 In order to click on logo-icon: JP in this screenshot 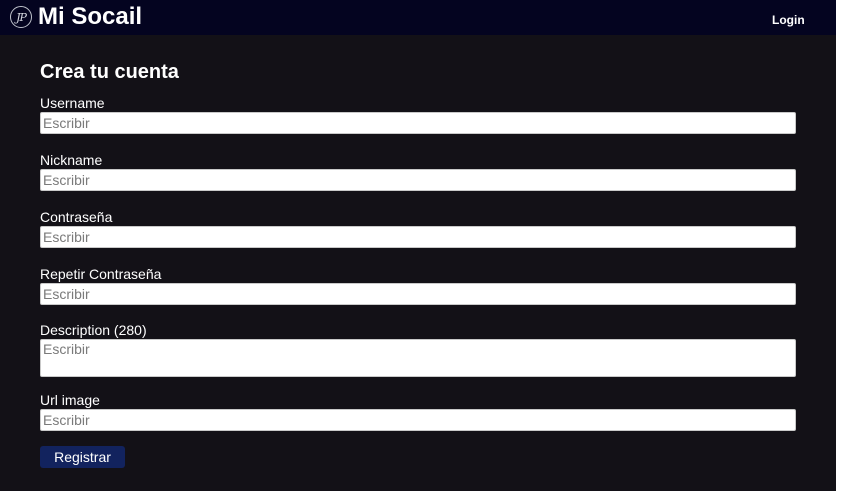, I will do `click(21, 17)`.